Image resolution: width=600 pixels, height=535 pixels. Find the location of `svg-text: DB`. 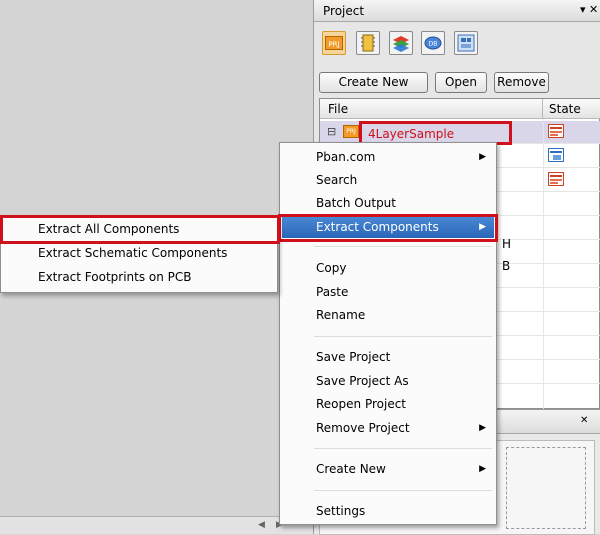

svg-text: DB is located at coordinates (433, 44).